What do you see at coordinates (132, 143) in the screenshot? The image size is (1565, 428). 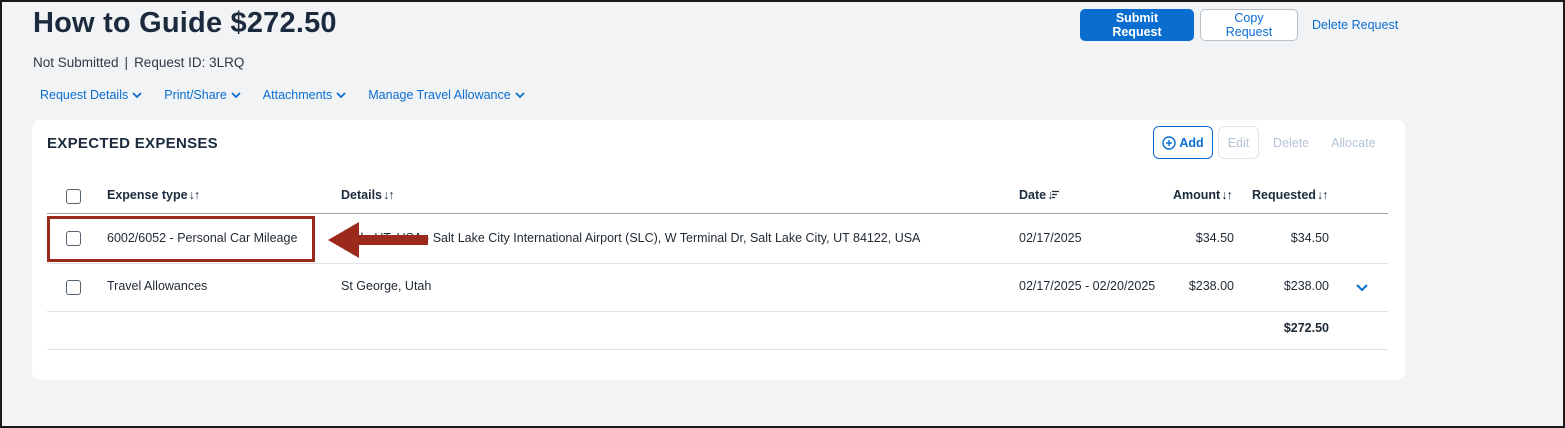 I see `expected-expenses-title: EXPECTED EXPENSES` at bounding box center [132, 143].